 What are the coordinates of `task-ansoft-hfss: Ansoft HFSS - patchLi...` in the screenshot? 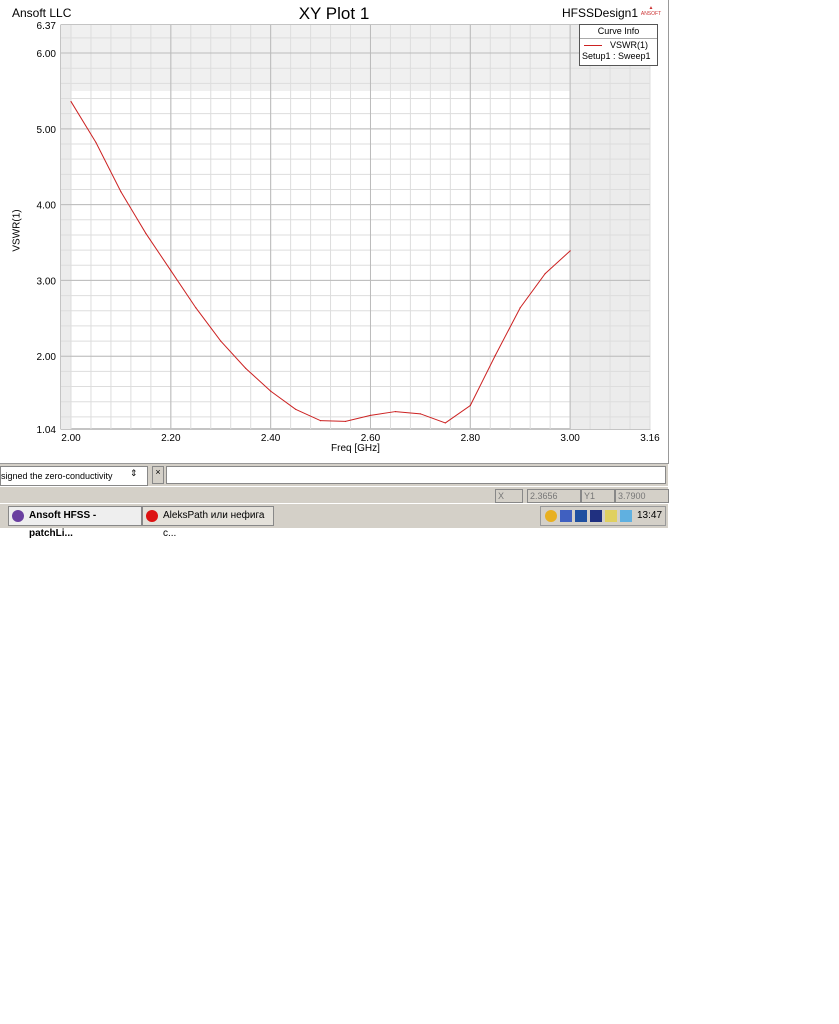 It's located at (75, 522).